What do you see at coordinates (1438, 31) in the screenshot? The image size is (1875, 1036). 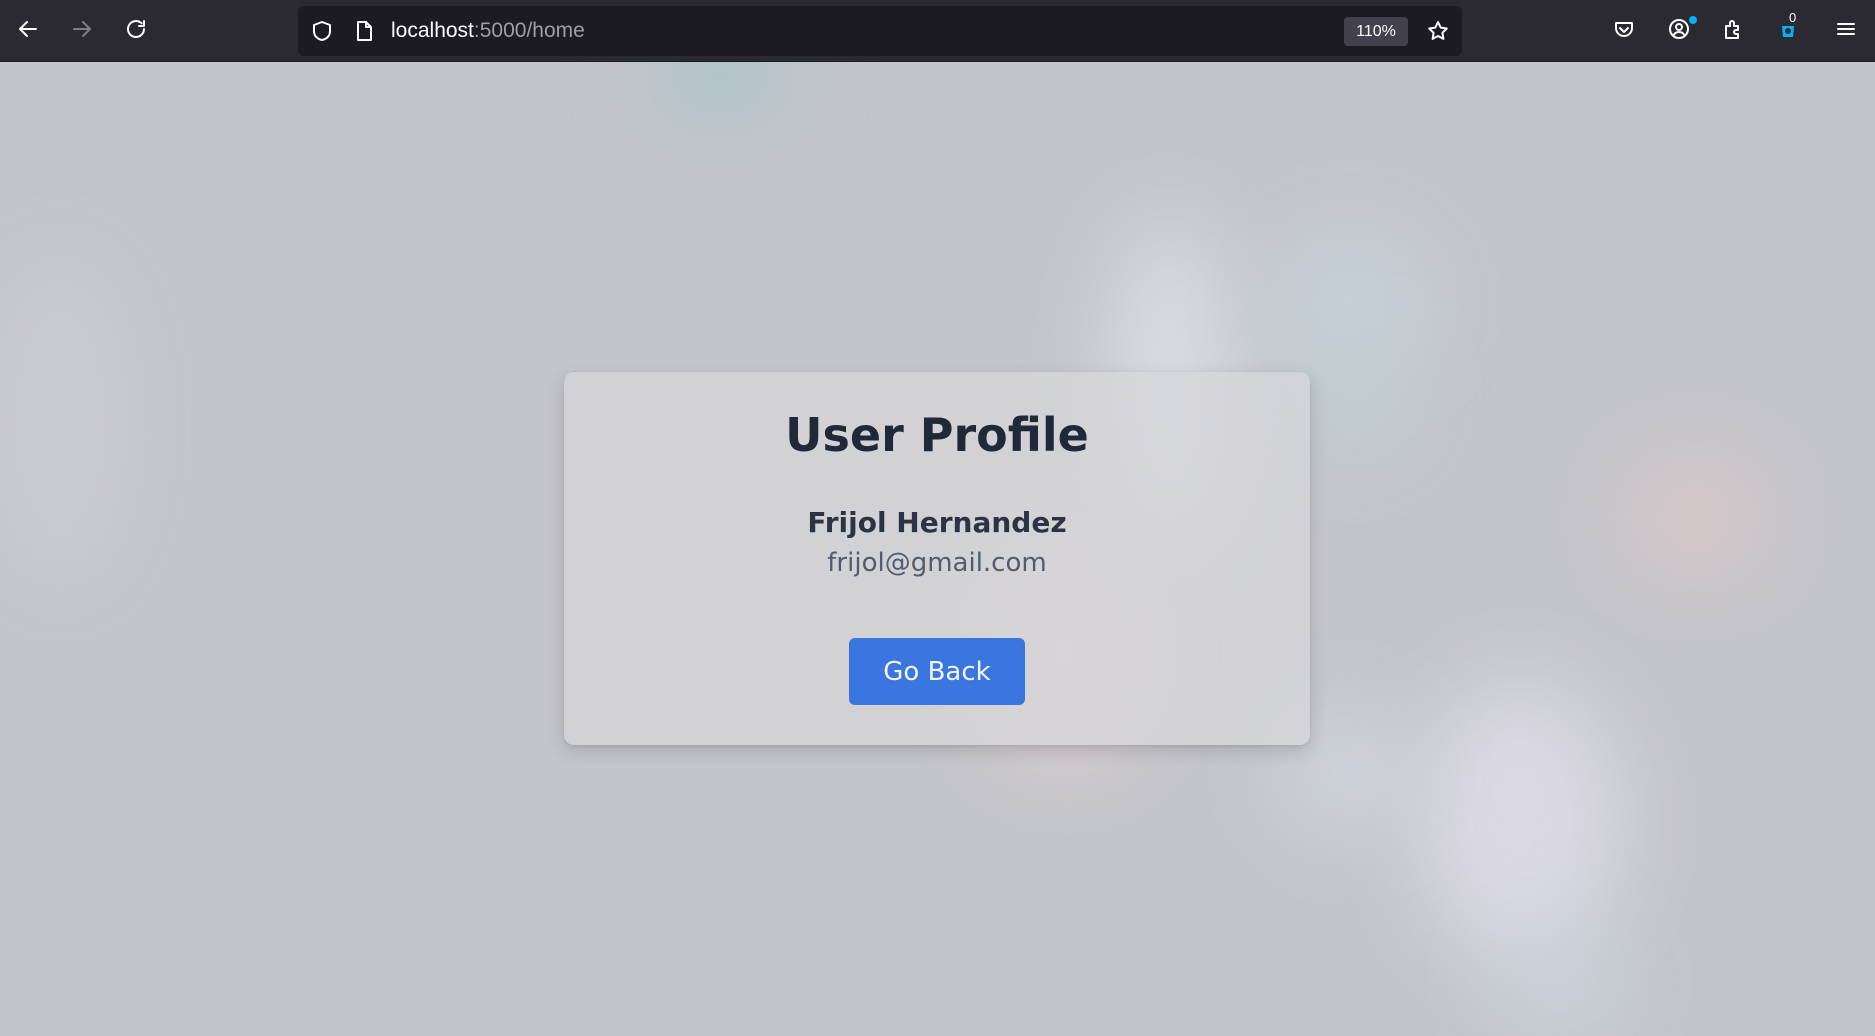 I see `star-icon` at bounding box center [1438, 31].